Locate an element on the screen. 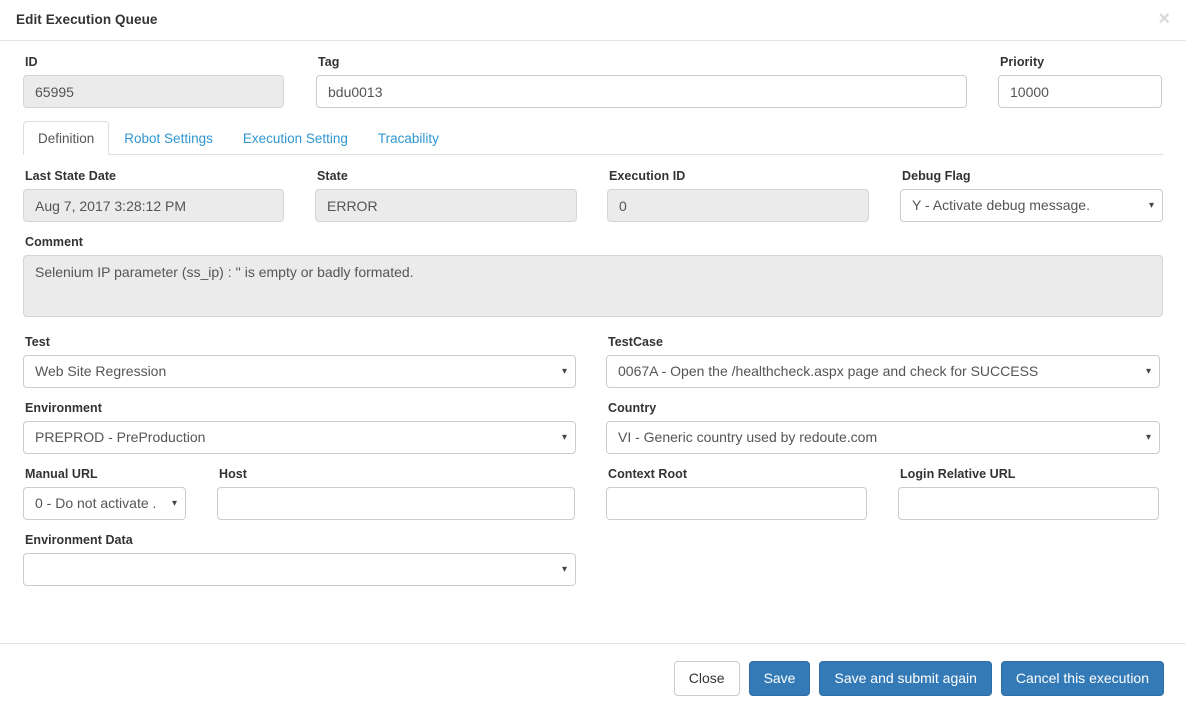 This screenshot has height=713, width=1186. field-priority: Priority is located at coordinates (1080, 81).